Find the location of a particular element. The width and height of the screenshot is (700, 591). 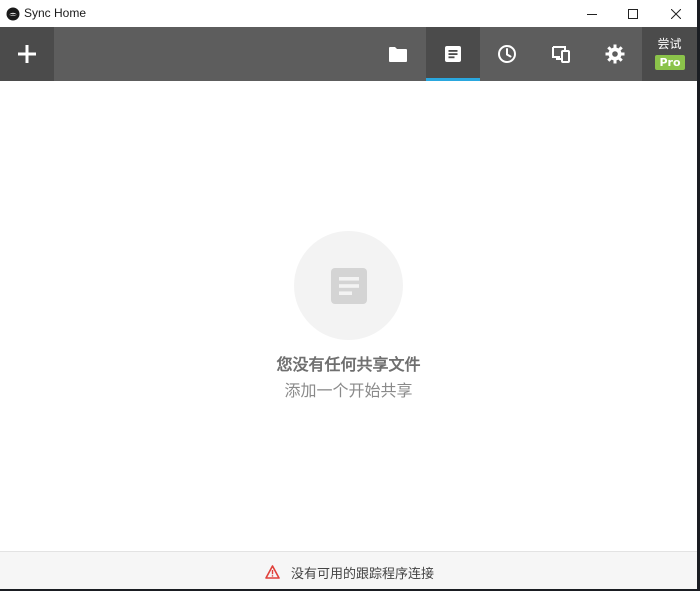

devices-icon is located at coordinates (561, 54).